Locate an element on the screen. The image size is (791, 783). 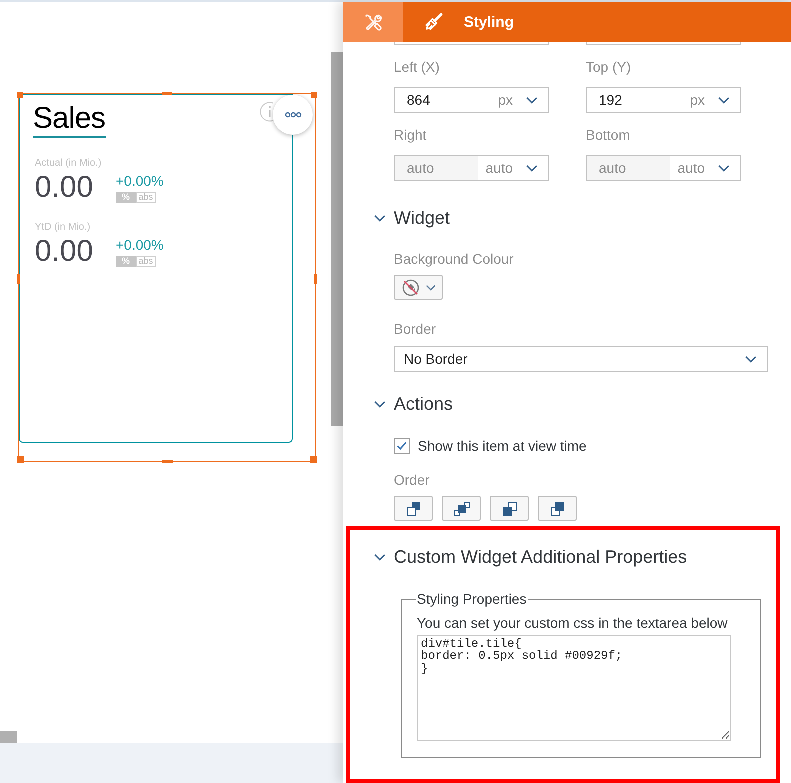
panel-tab is located at coordinates (373, 22).